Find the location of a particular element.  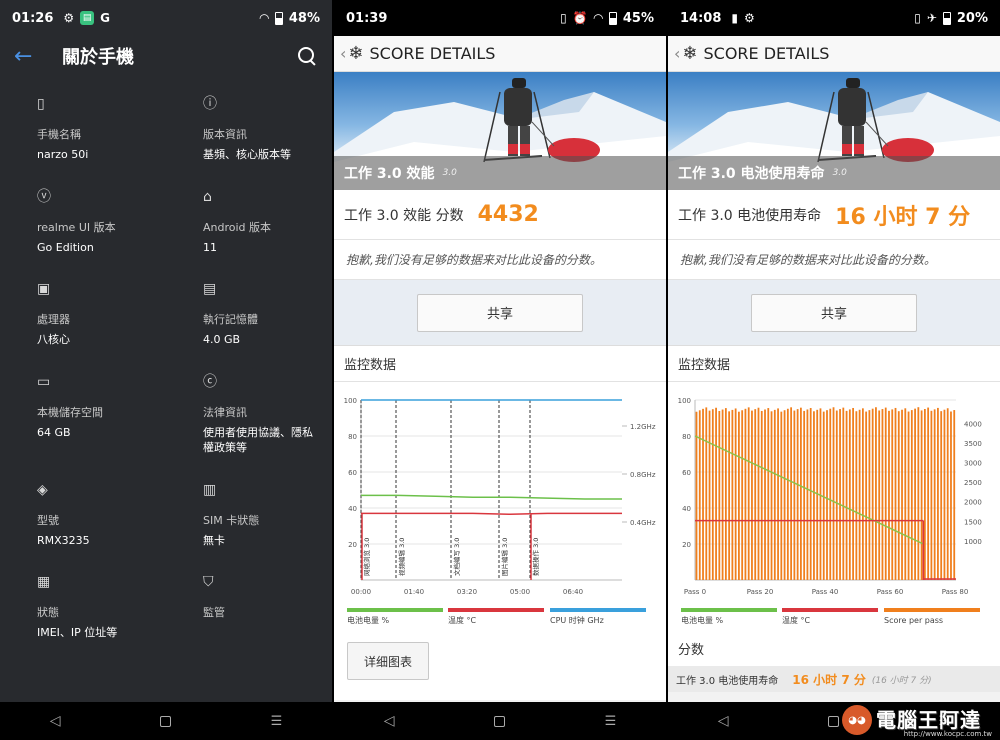

score-value: 16 小时 7 分 is located at coordinates (903, 217).